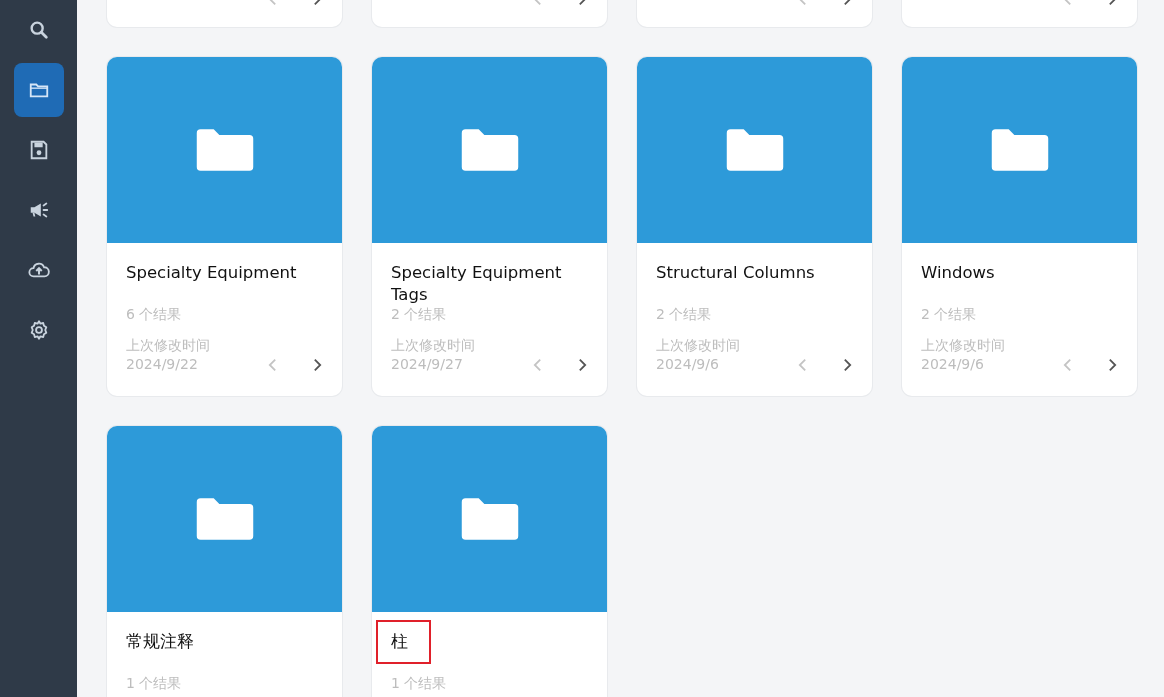 The width and height of the screenshot is (1164, 697). What do you see at coordinates (489, 561) in the screenshot?
I see `folder-card: 柱 1 个结果` at bounding box center [489, 561].